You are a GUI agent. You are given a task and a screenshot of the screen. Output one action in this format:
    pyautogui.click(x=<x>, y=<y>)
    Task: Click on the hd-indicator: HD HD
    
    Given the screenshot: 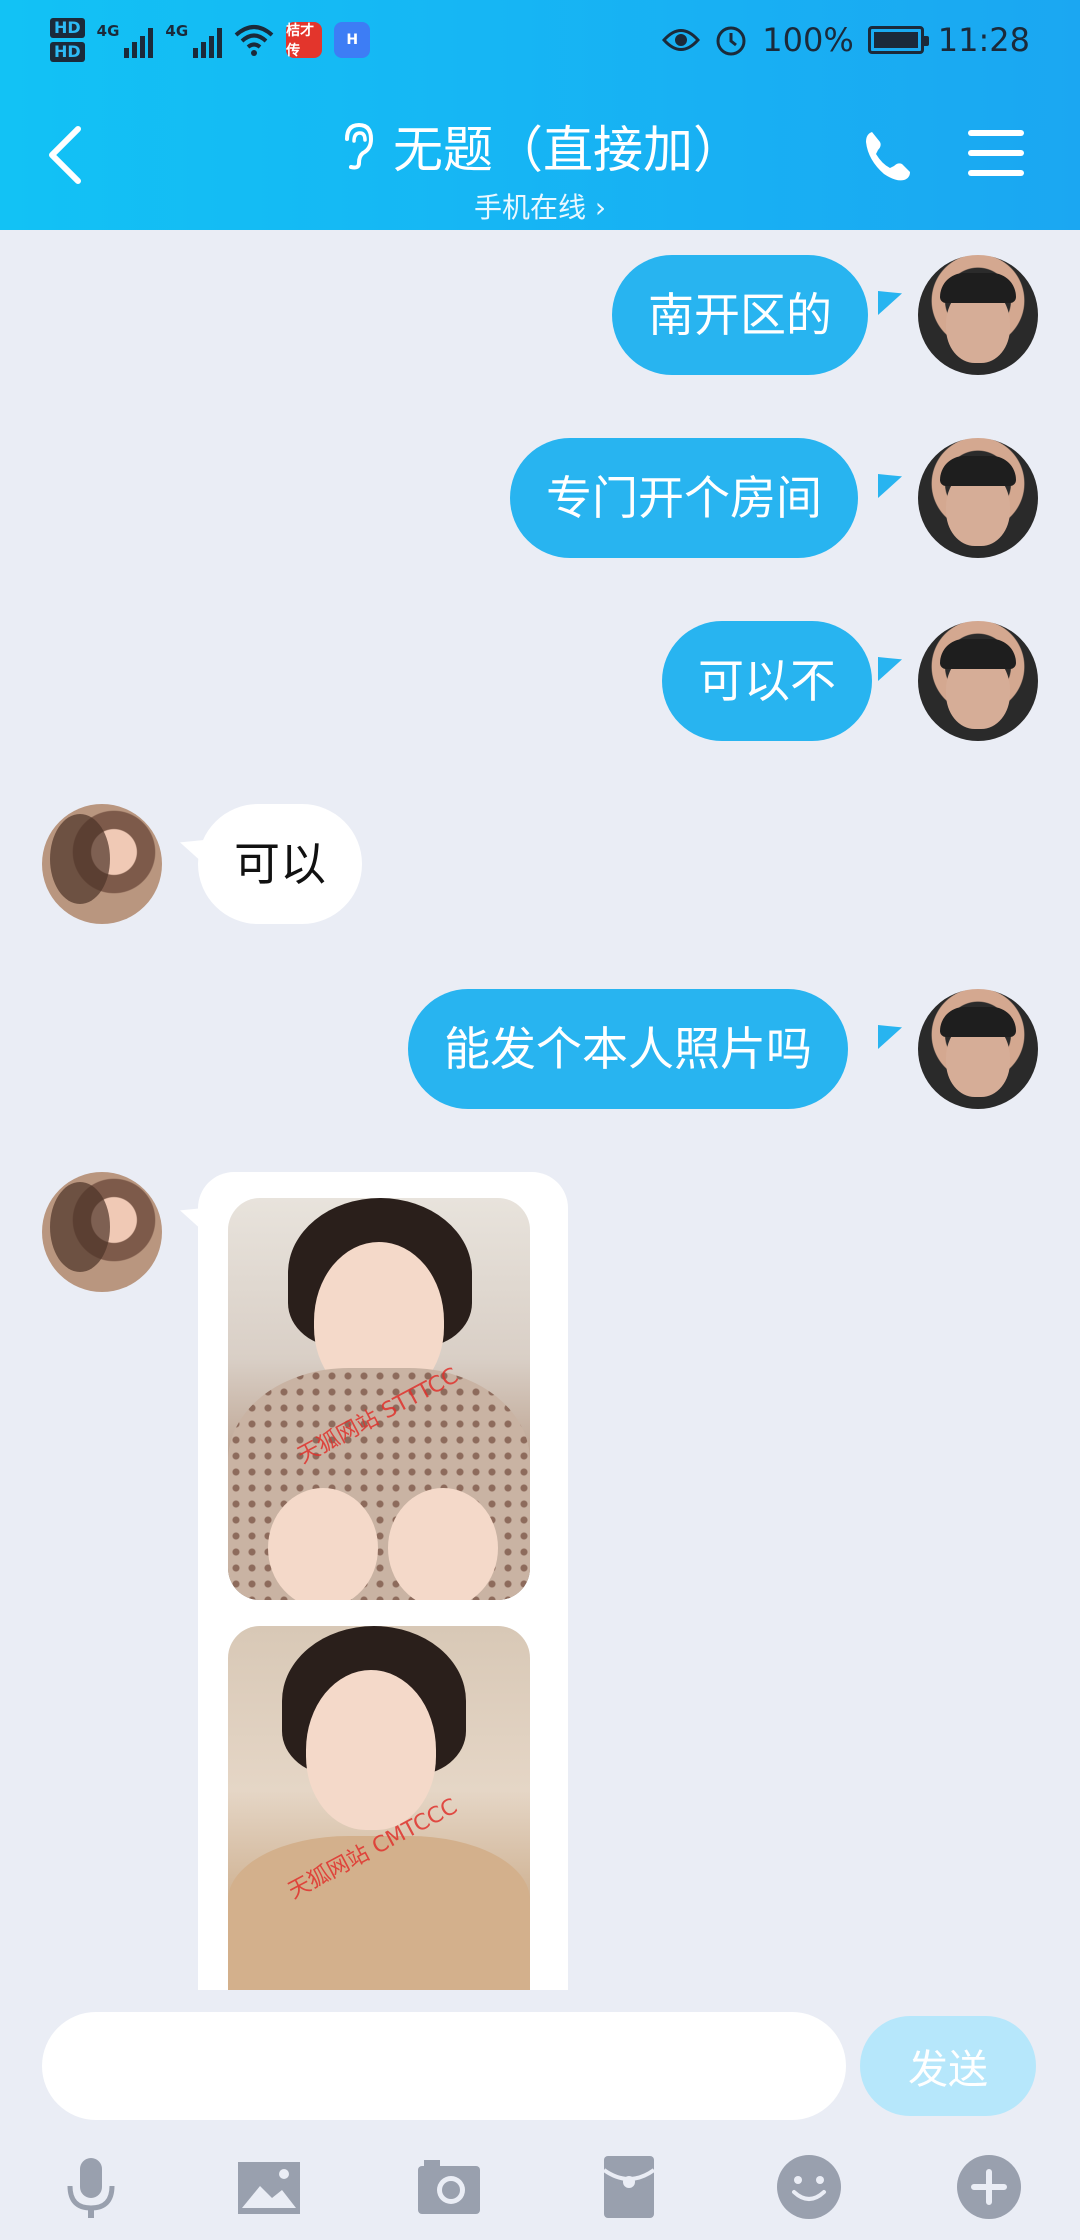 What is the action you would take?
    pyautogui.click(x=67, y=40)
    